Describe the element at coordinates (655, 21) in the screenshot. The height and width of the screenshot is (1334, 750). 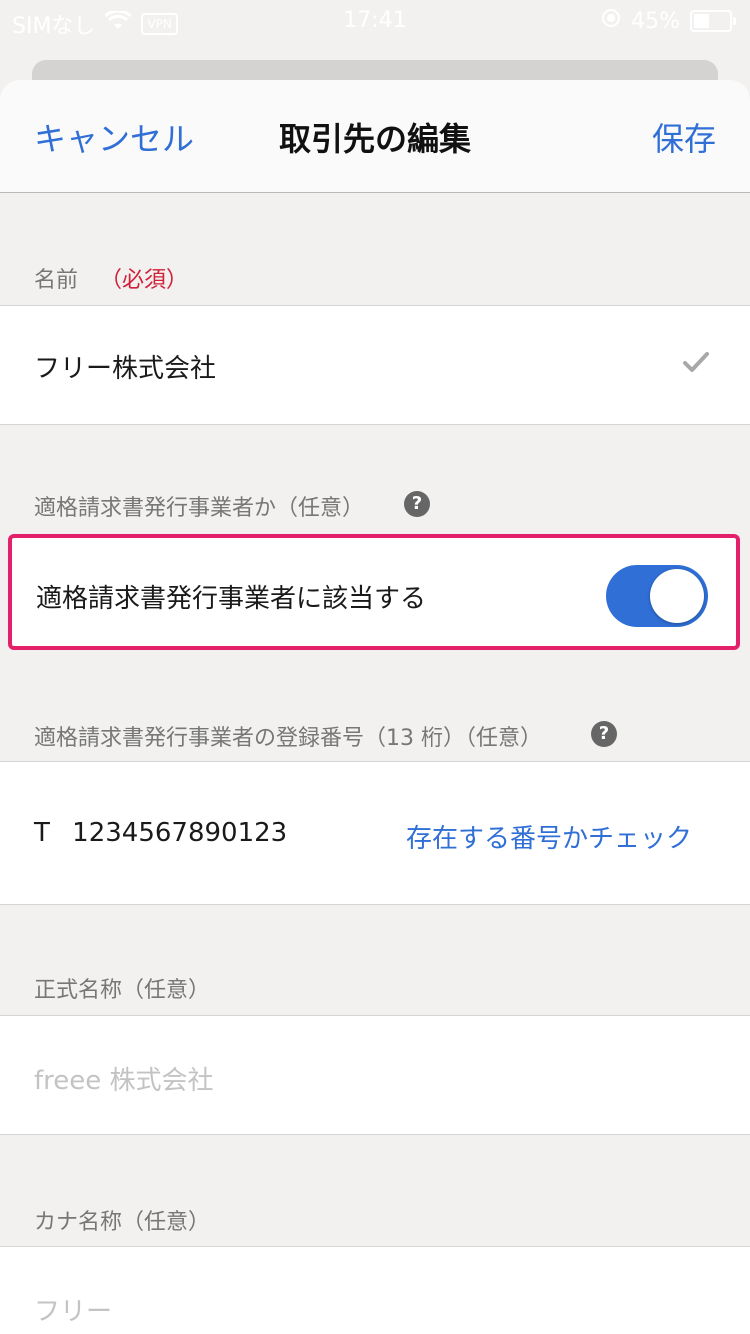
I see `battery-percent: 45%` at that location.